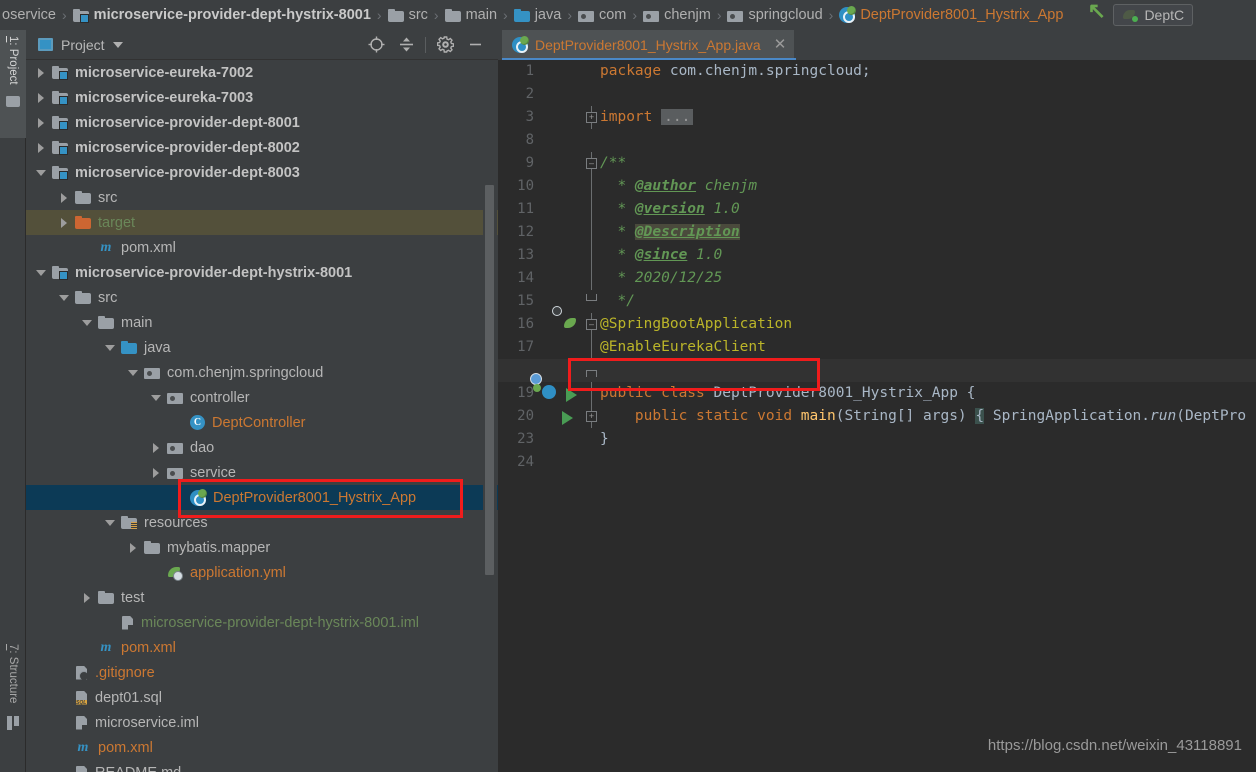  What do you see at coordinates (29, 15) in the screenshot?
I see `breadcrumb-item-root: oservice` at bounding box center [29, 15].